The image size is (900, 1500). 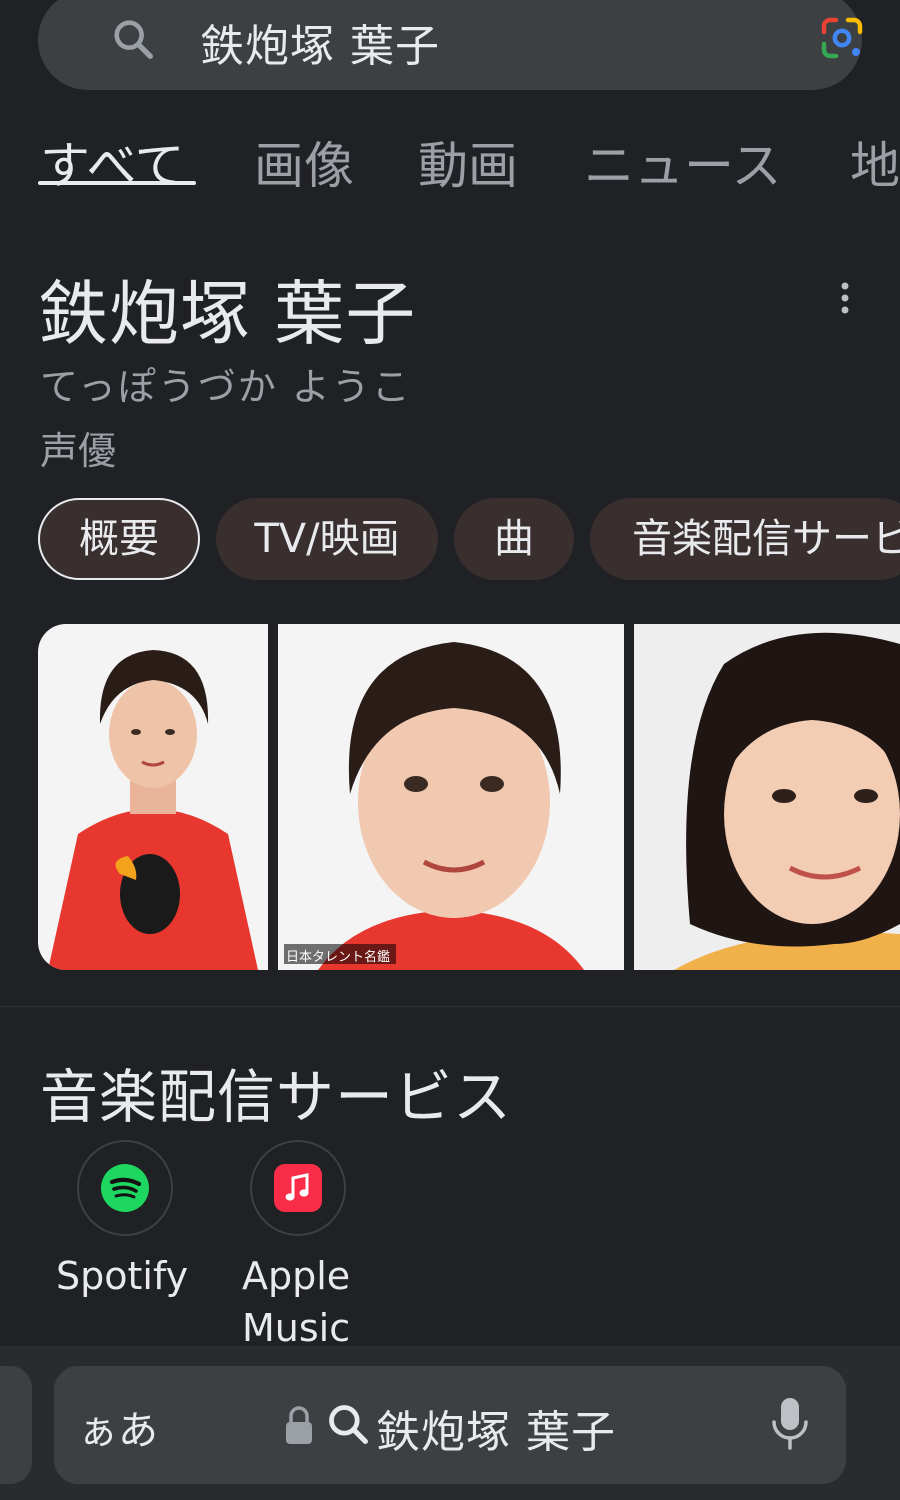 I want to click on tab-videos: 動画, so click(x=468, y=162).